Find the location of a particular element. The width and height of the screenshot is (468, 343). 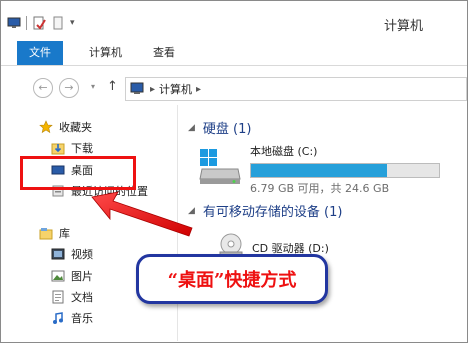

arrow-shape is located at coordinates (142, 214).